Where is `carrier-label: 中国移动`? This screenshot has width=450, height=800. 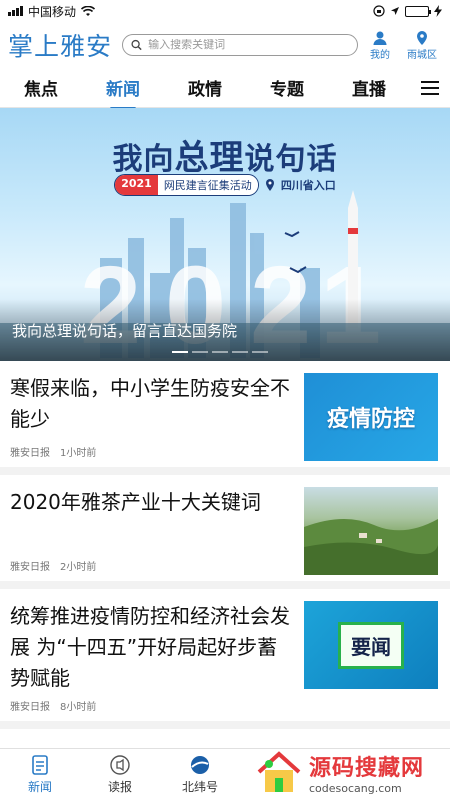
carrier-label: 中国移动 is located at coordinates (52, 11).